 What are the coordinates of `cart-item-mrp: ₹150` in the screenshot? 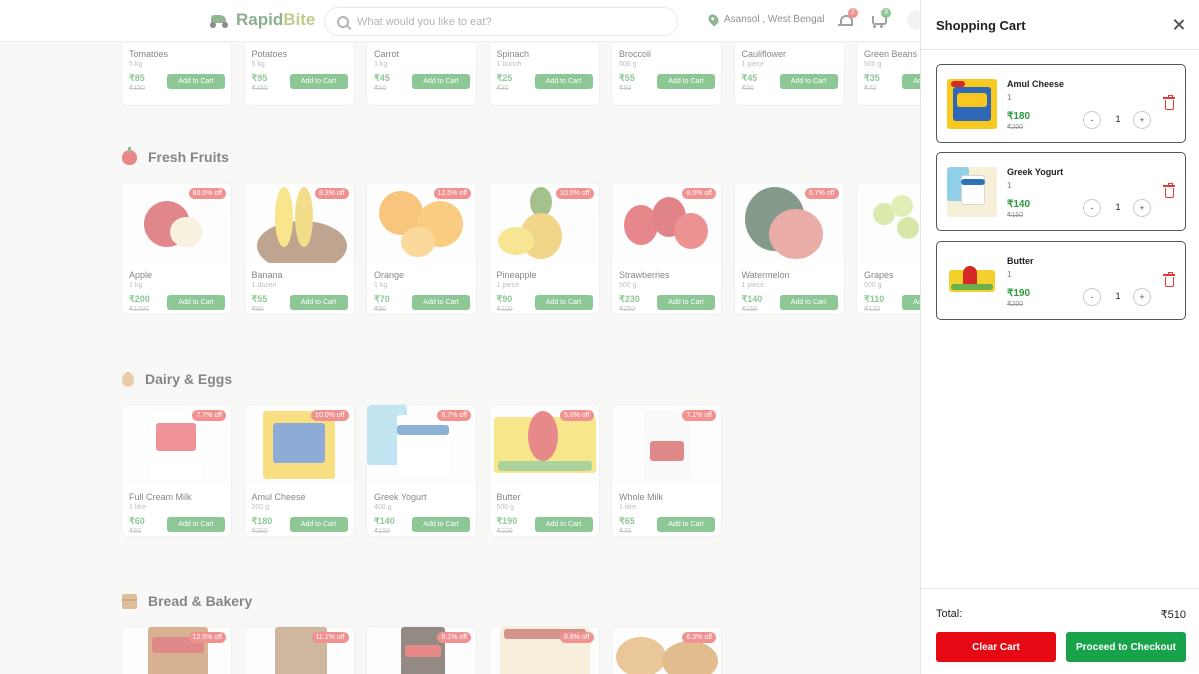 It's located at (1015, 215).